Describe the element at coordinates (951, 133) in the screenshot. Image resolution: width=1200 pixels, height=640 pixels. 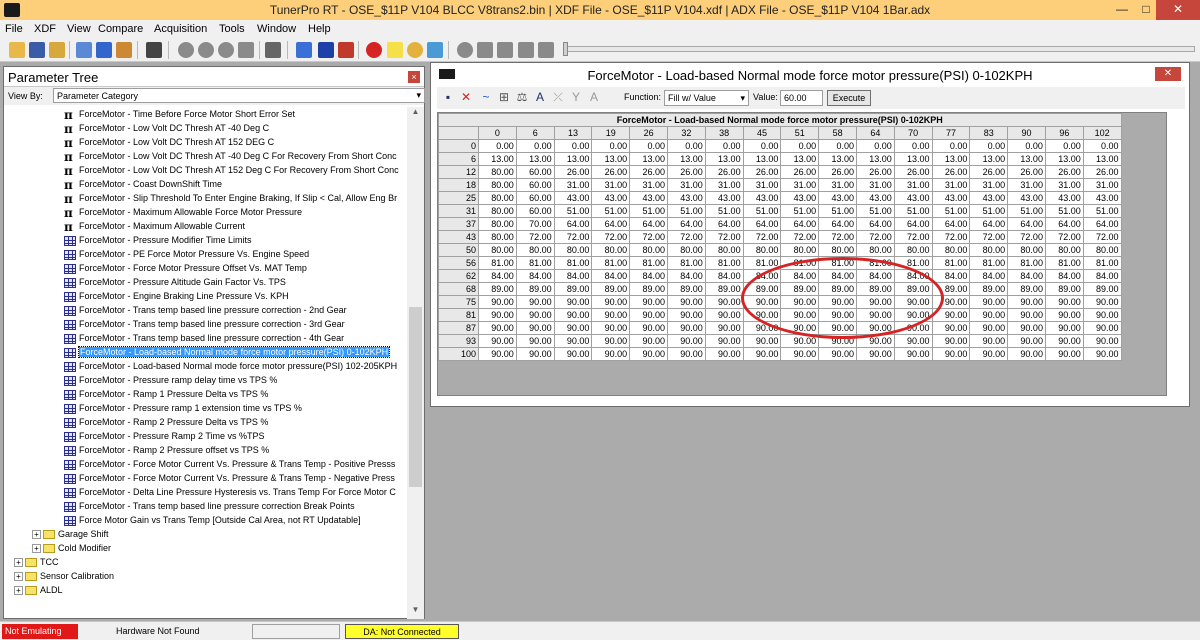
I see `column-header: 77` at that location.